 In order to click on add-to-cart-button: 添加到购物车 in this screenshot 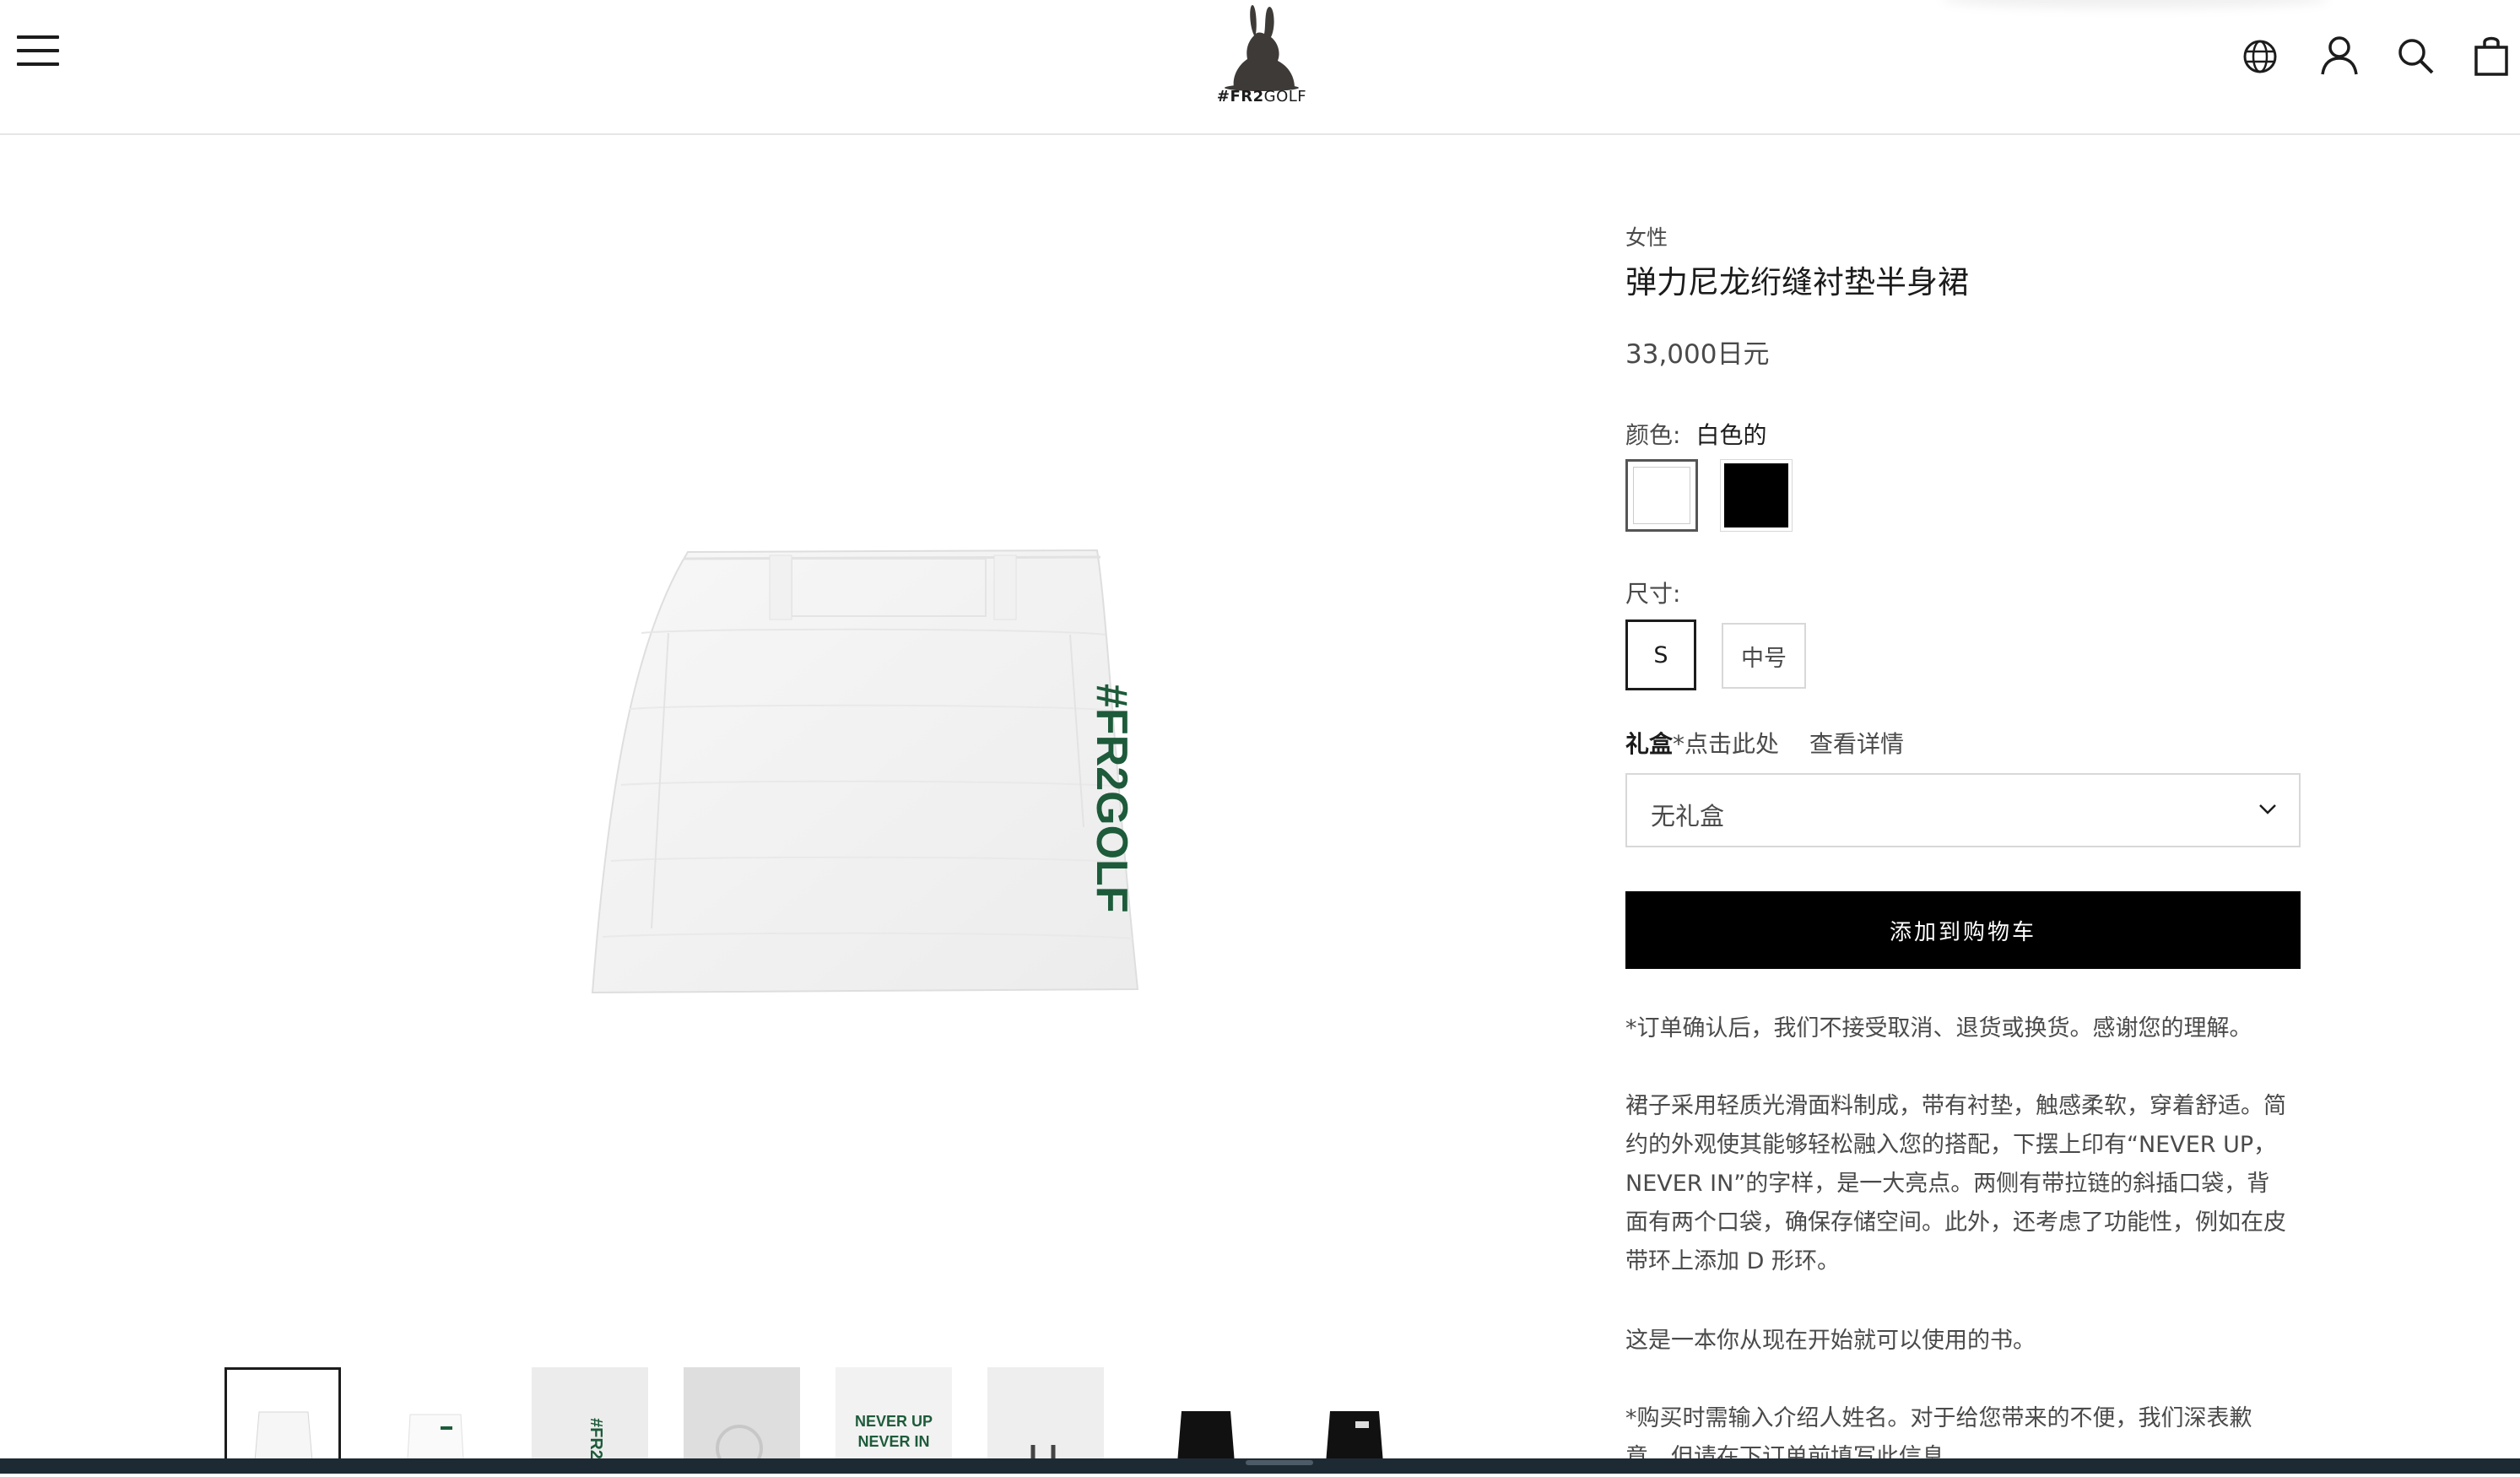, I will do `click(1963, 930)`.